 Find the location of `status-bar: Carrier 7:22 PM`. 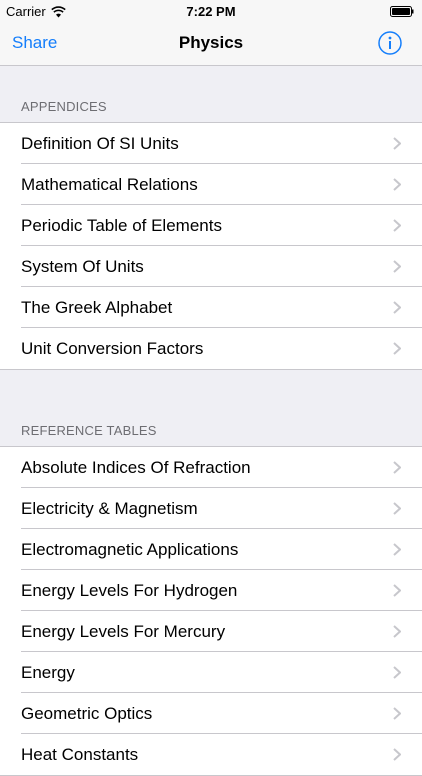

status-bar: Carrier 7:22 PM is located at coordinates (211, 11).